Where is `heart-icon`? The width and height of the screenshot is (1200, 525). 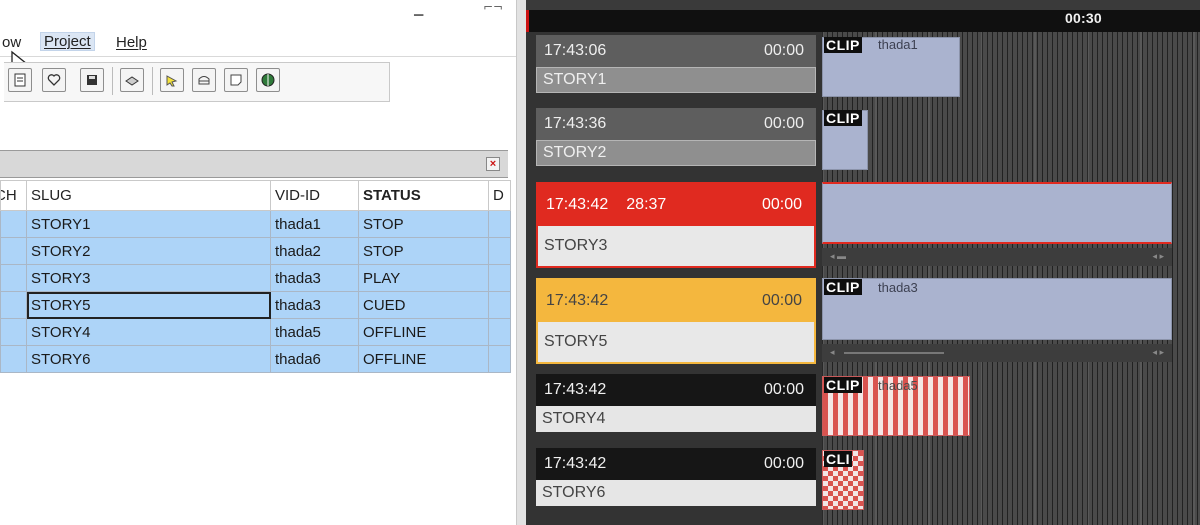 heart-icon is located at coordinates (54, 80).